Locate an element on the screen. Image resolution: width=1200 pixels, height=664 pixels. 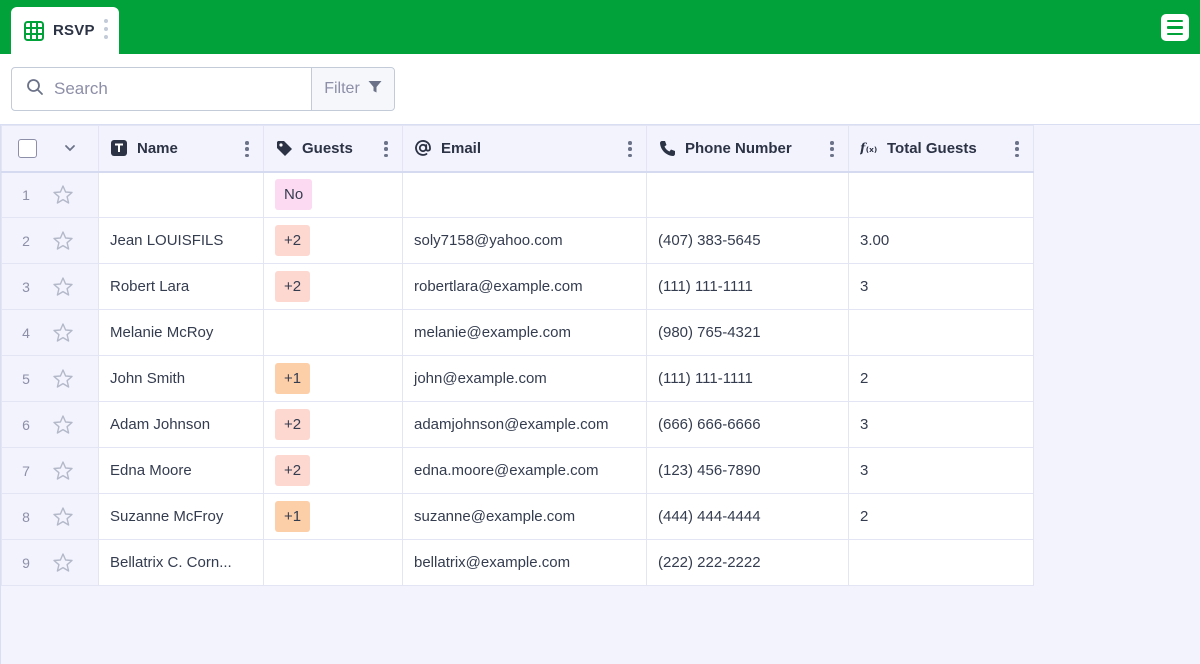
tab-options-icon is located at coordinates (106, 29).